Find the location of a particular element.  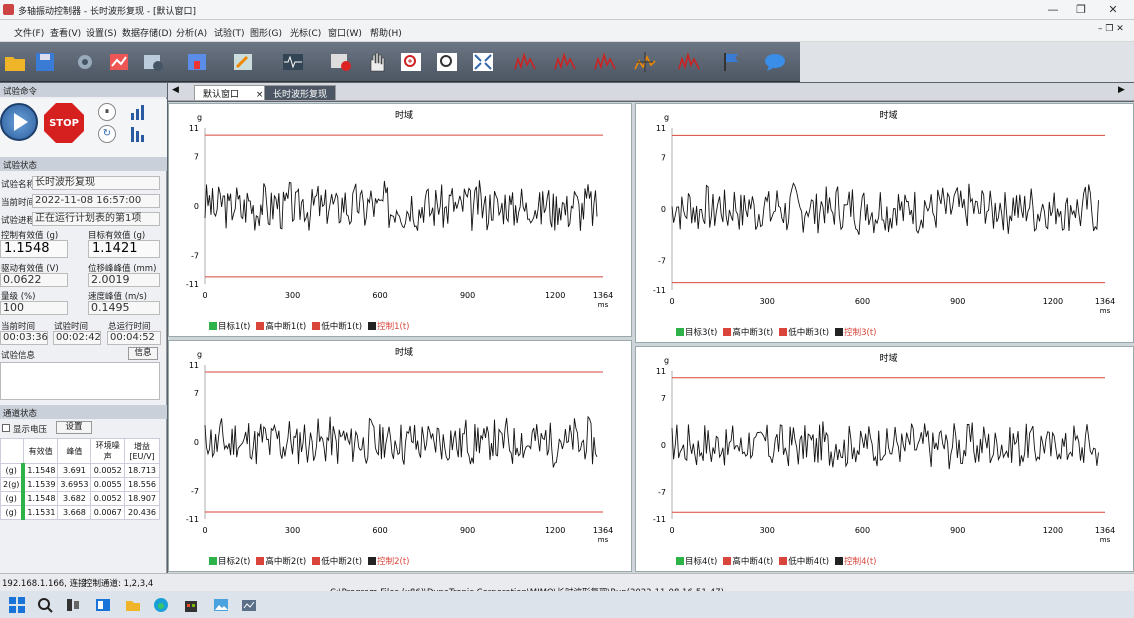

stop-button: STOP is located at coordinates (64, 123).